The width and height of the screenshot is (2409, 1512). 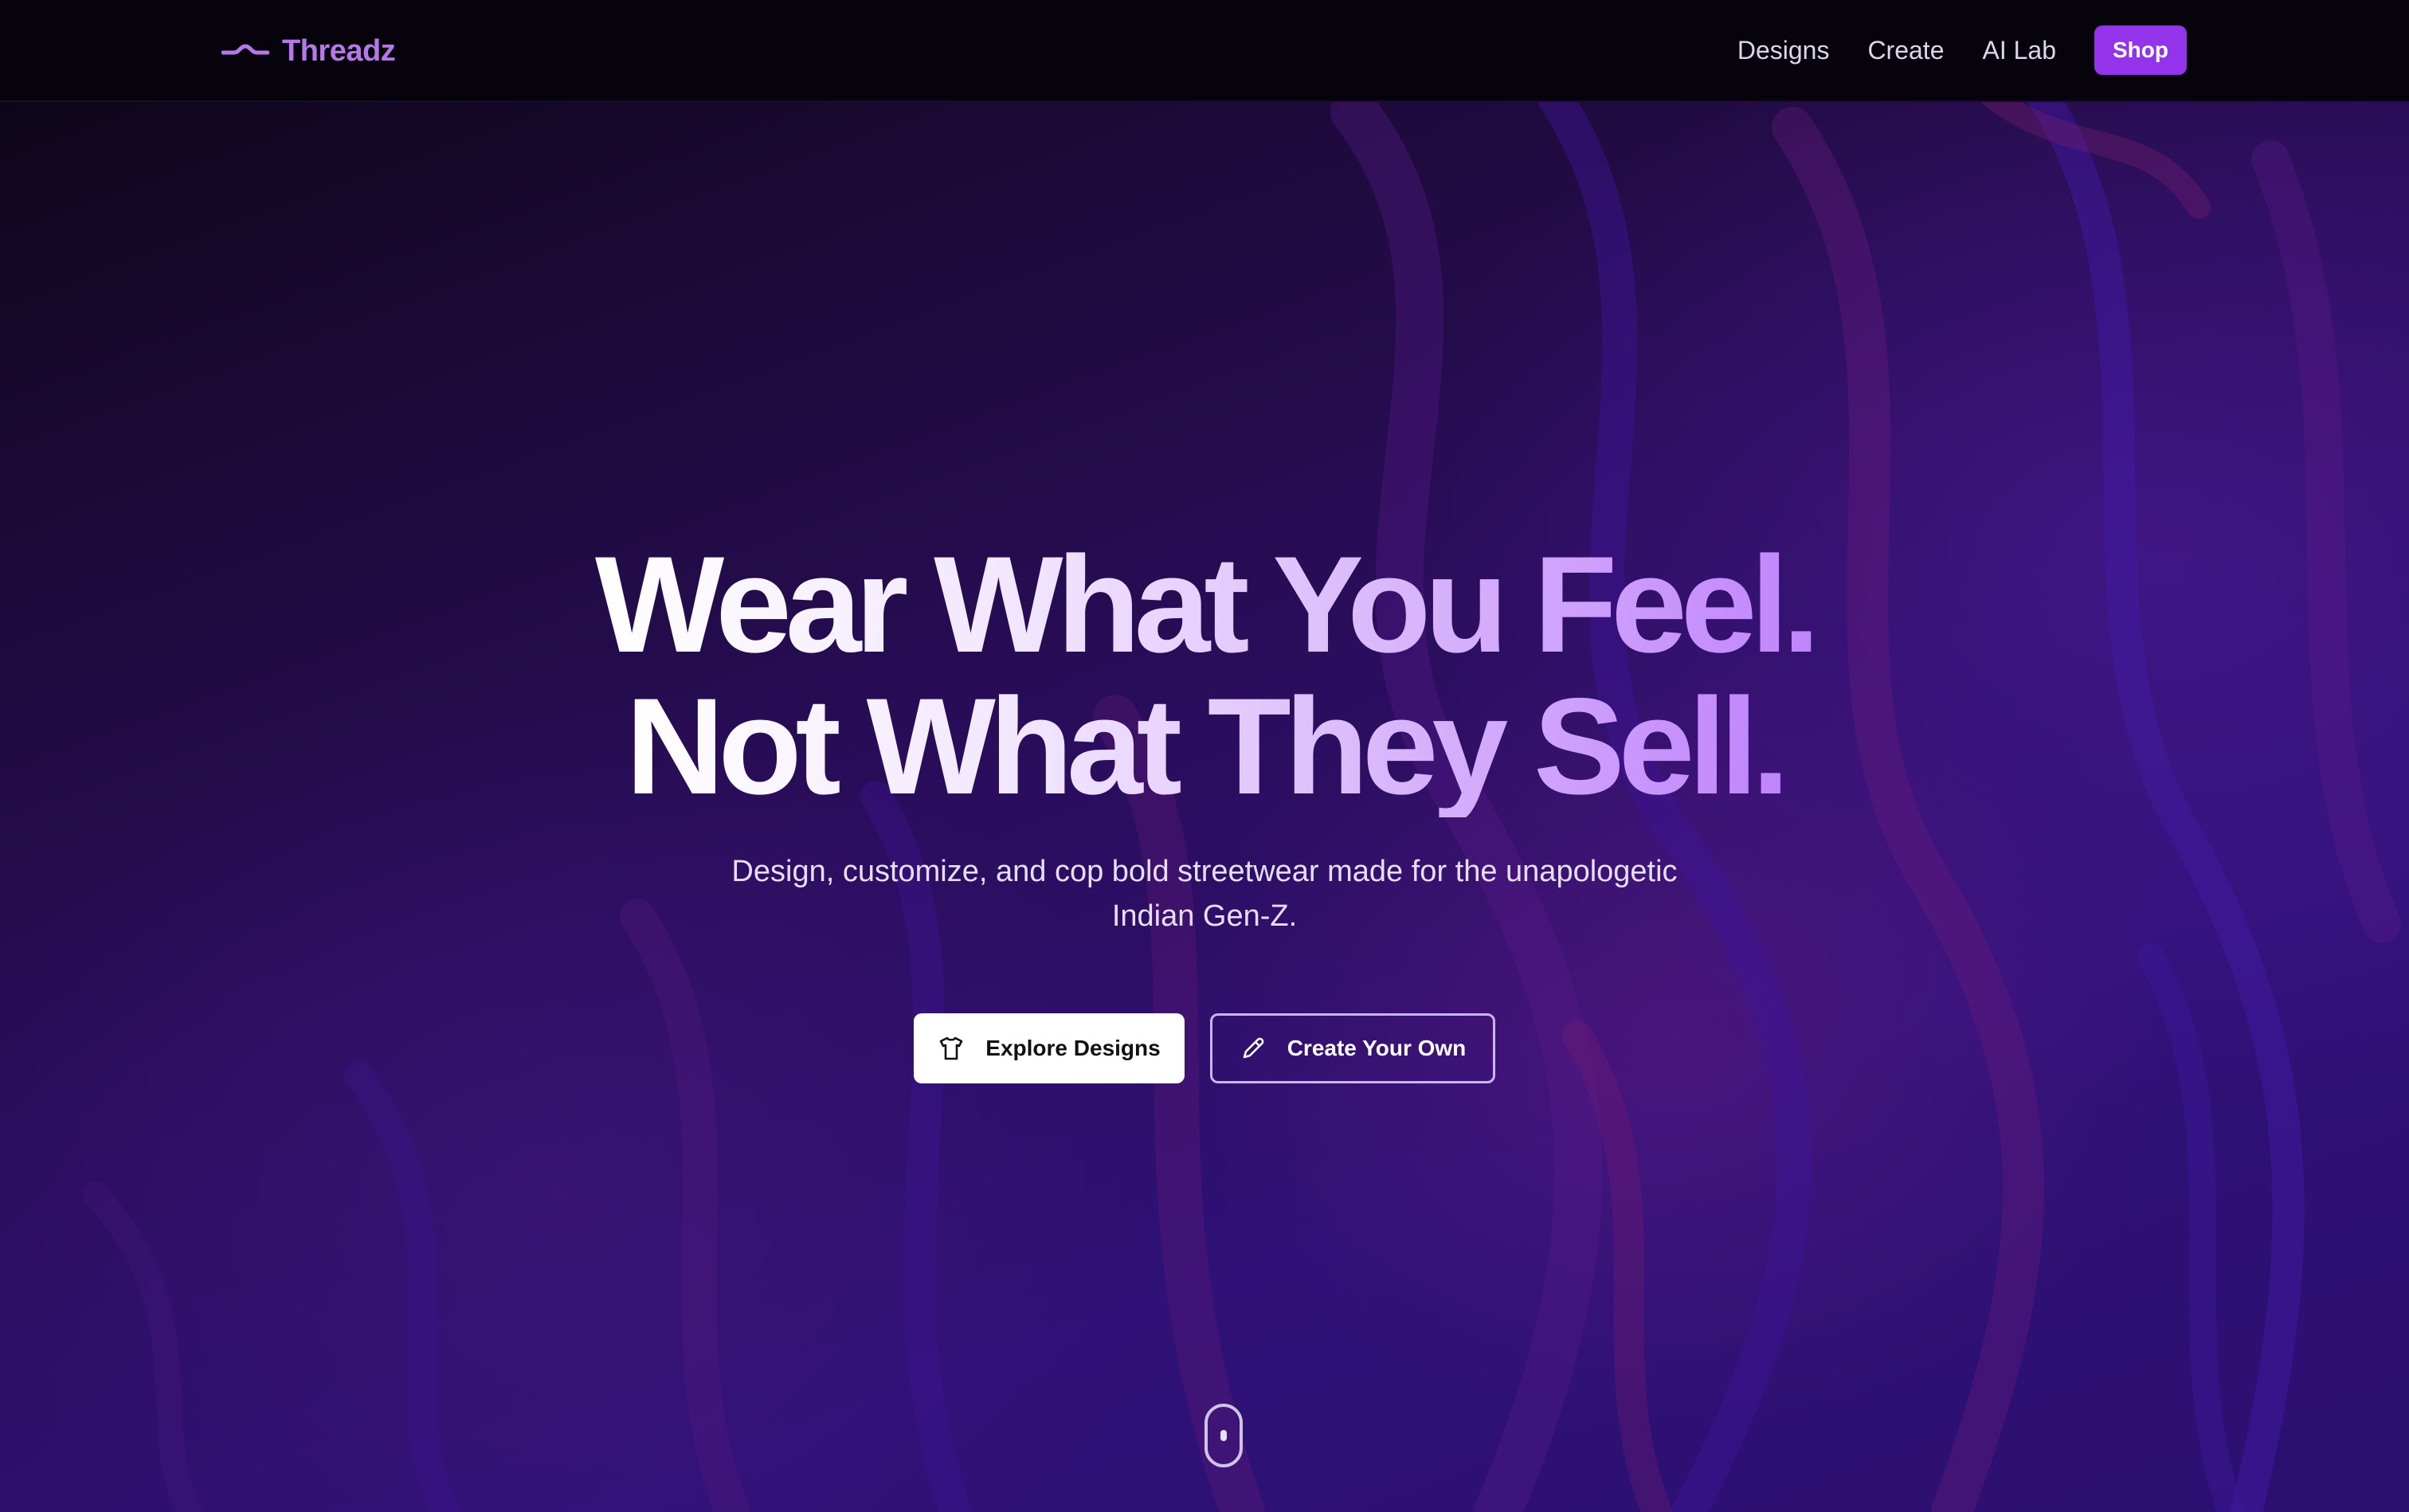 What do you see at coordinates (1905, 51) in the screenshot?
I see `nav-link-create: Create` at bounding box center [1905, 51].